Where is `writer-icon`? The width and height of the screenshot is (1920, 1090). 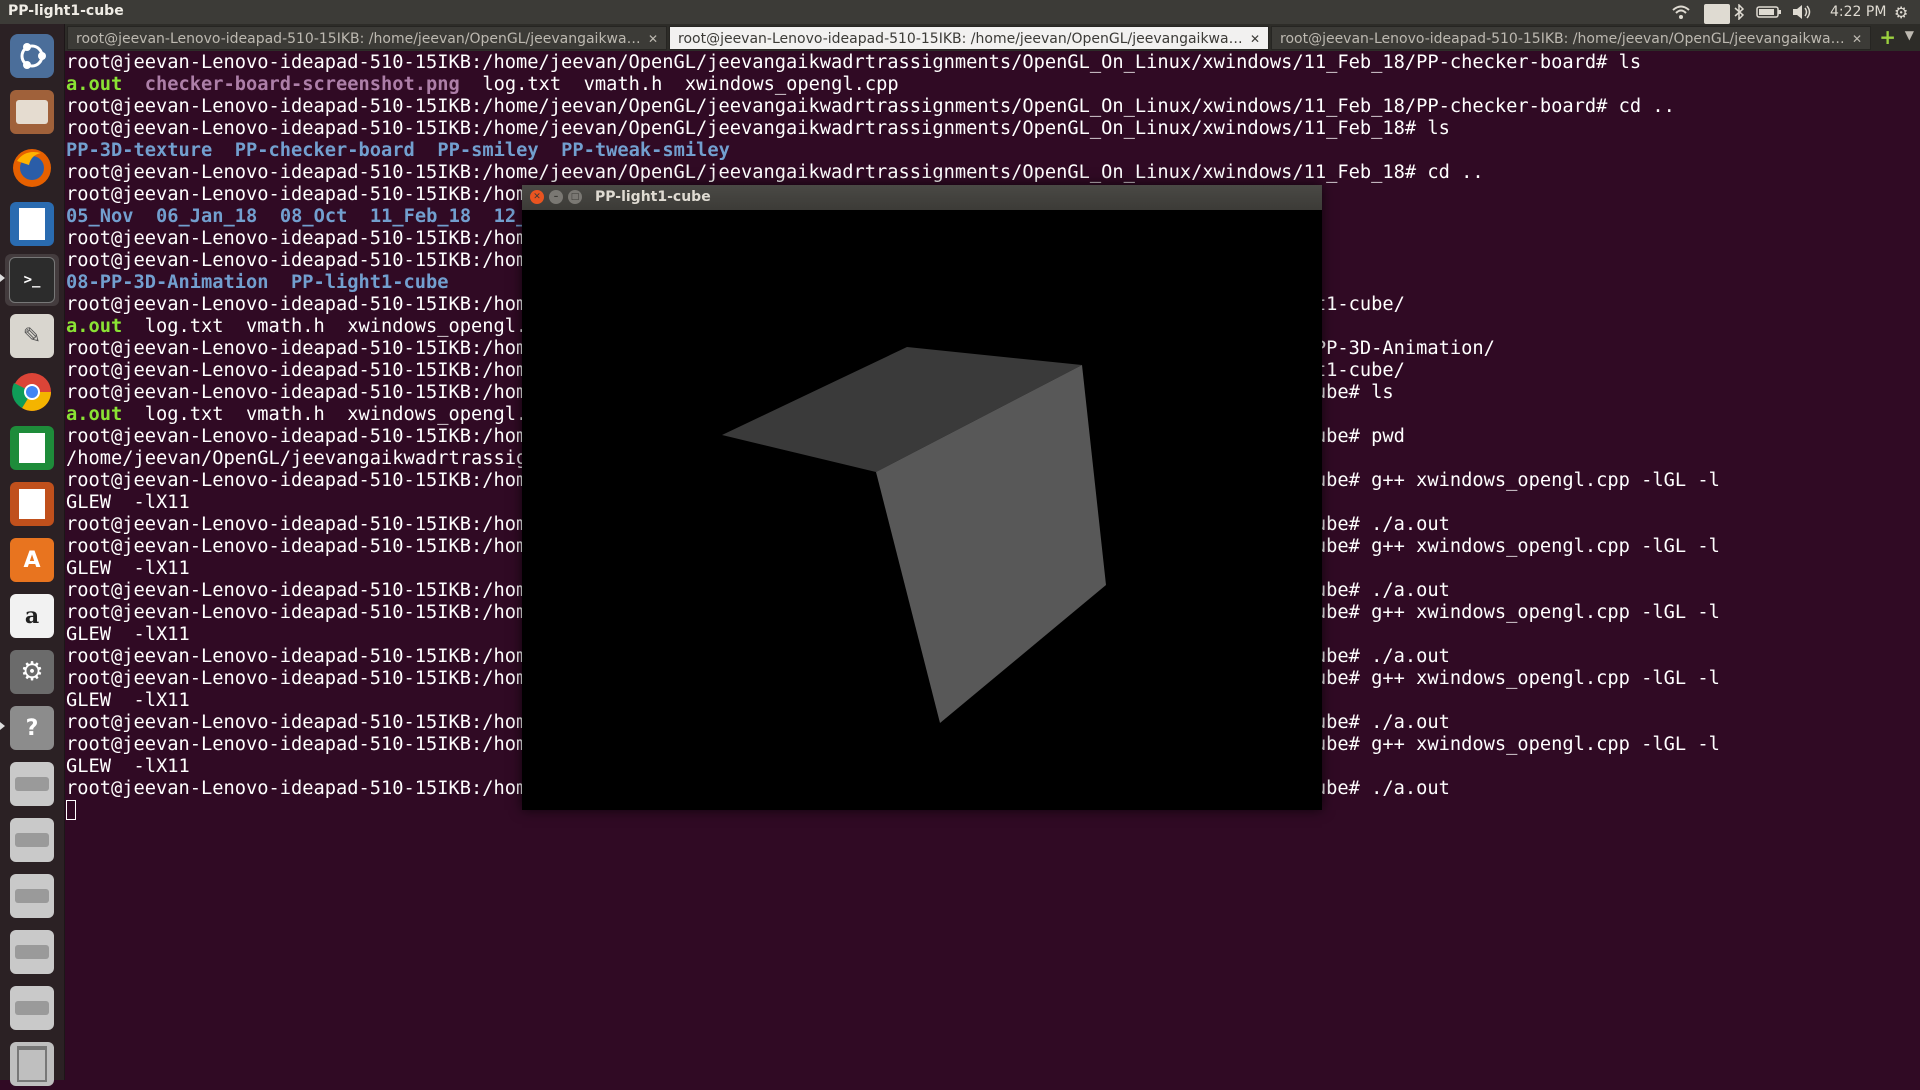 writer-icon is located at coordinates (32, 224).